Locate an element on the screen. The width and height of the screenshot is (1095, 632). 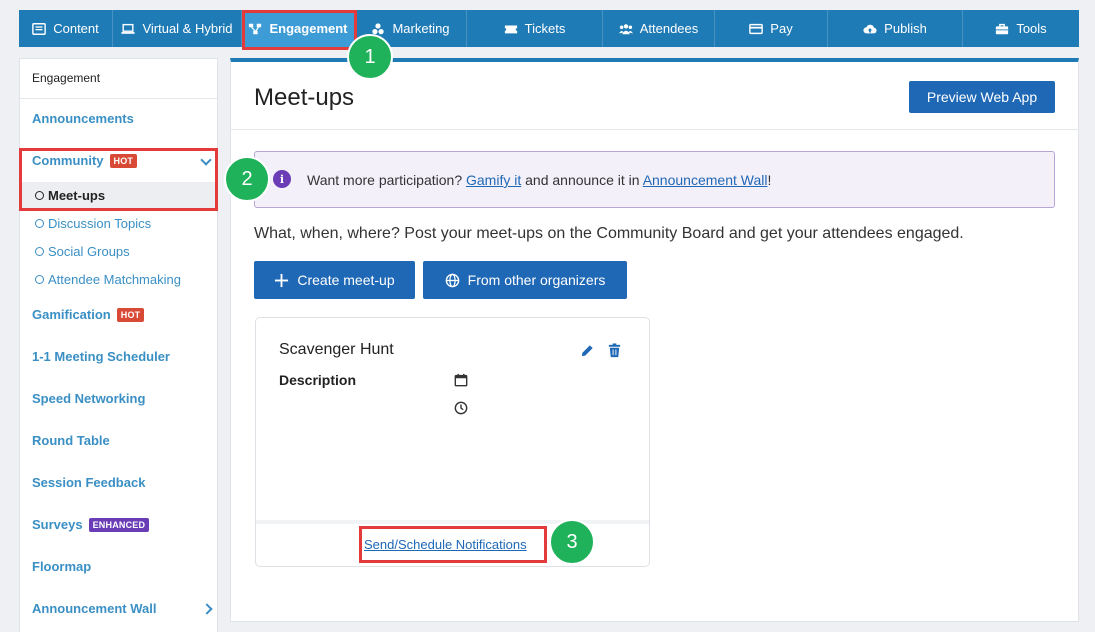
sidebar-item-round-table: Round Table is located at coordinates (71, 440).